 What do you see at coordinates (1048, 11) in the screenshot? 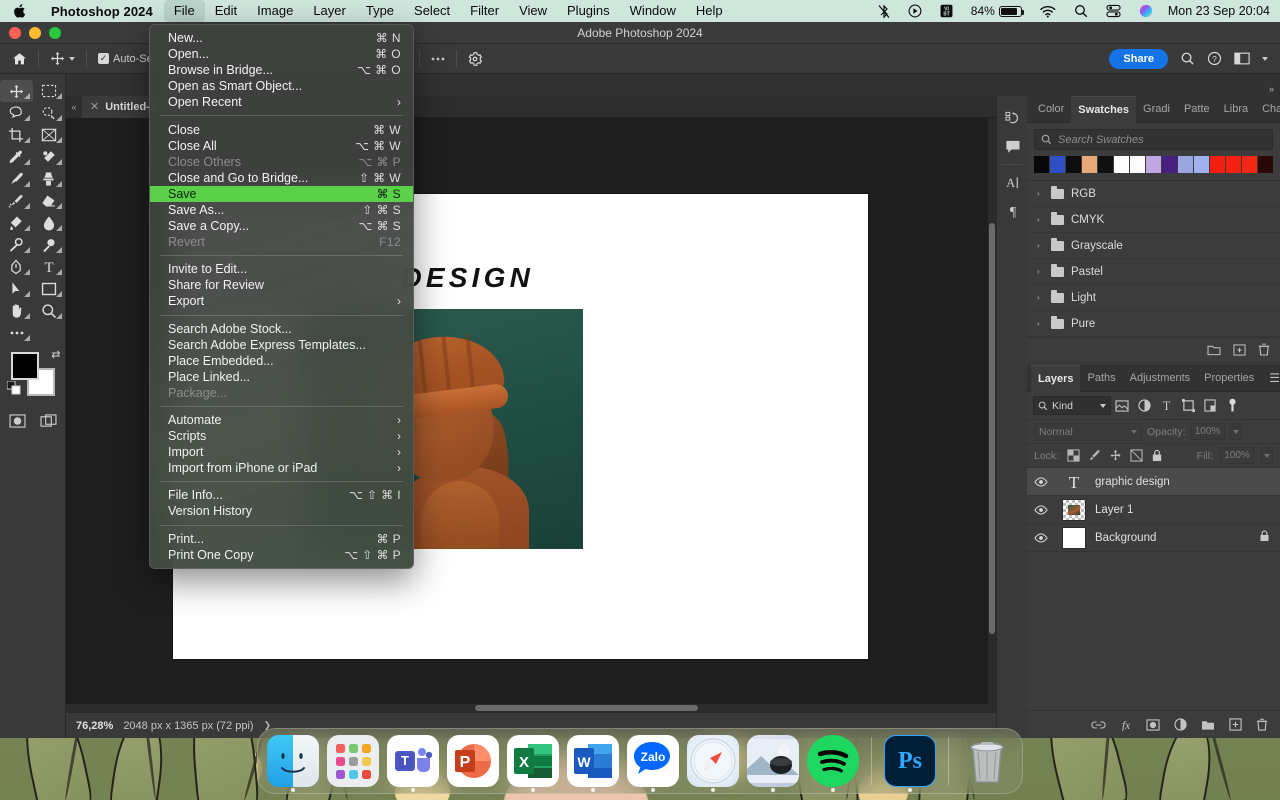
I see `wifi-icon` at bounding box center [1048, 11].